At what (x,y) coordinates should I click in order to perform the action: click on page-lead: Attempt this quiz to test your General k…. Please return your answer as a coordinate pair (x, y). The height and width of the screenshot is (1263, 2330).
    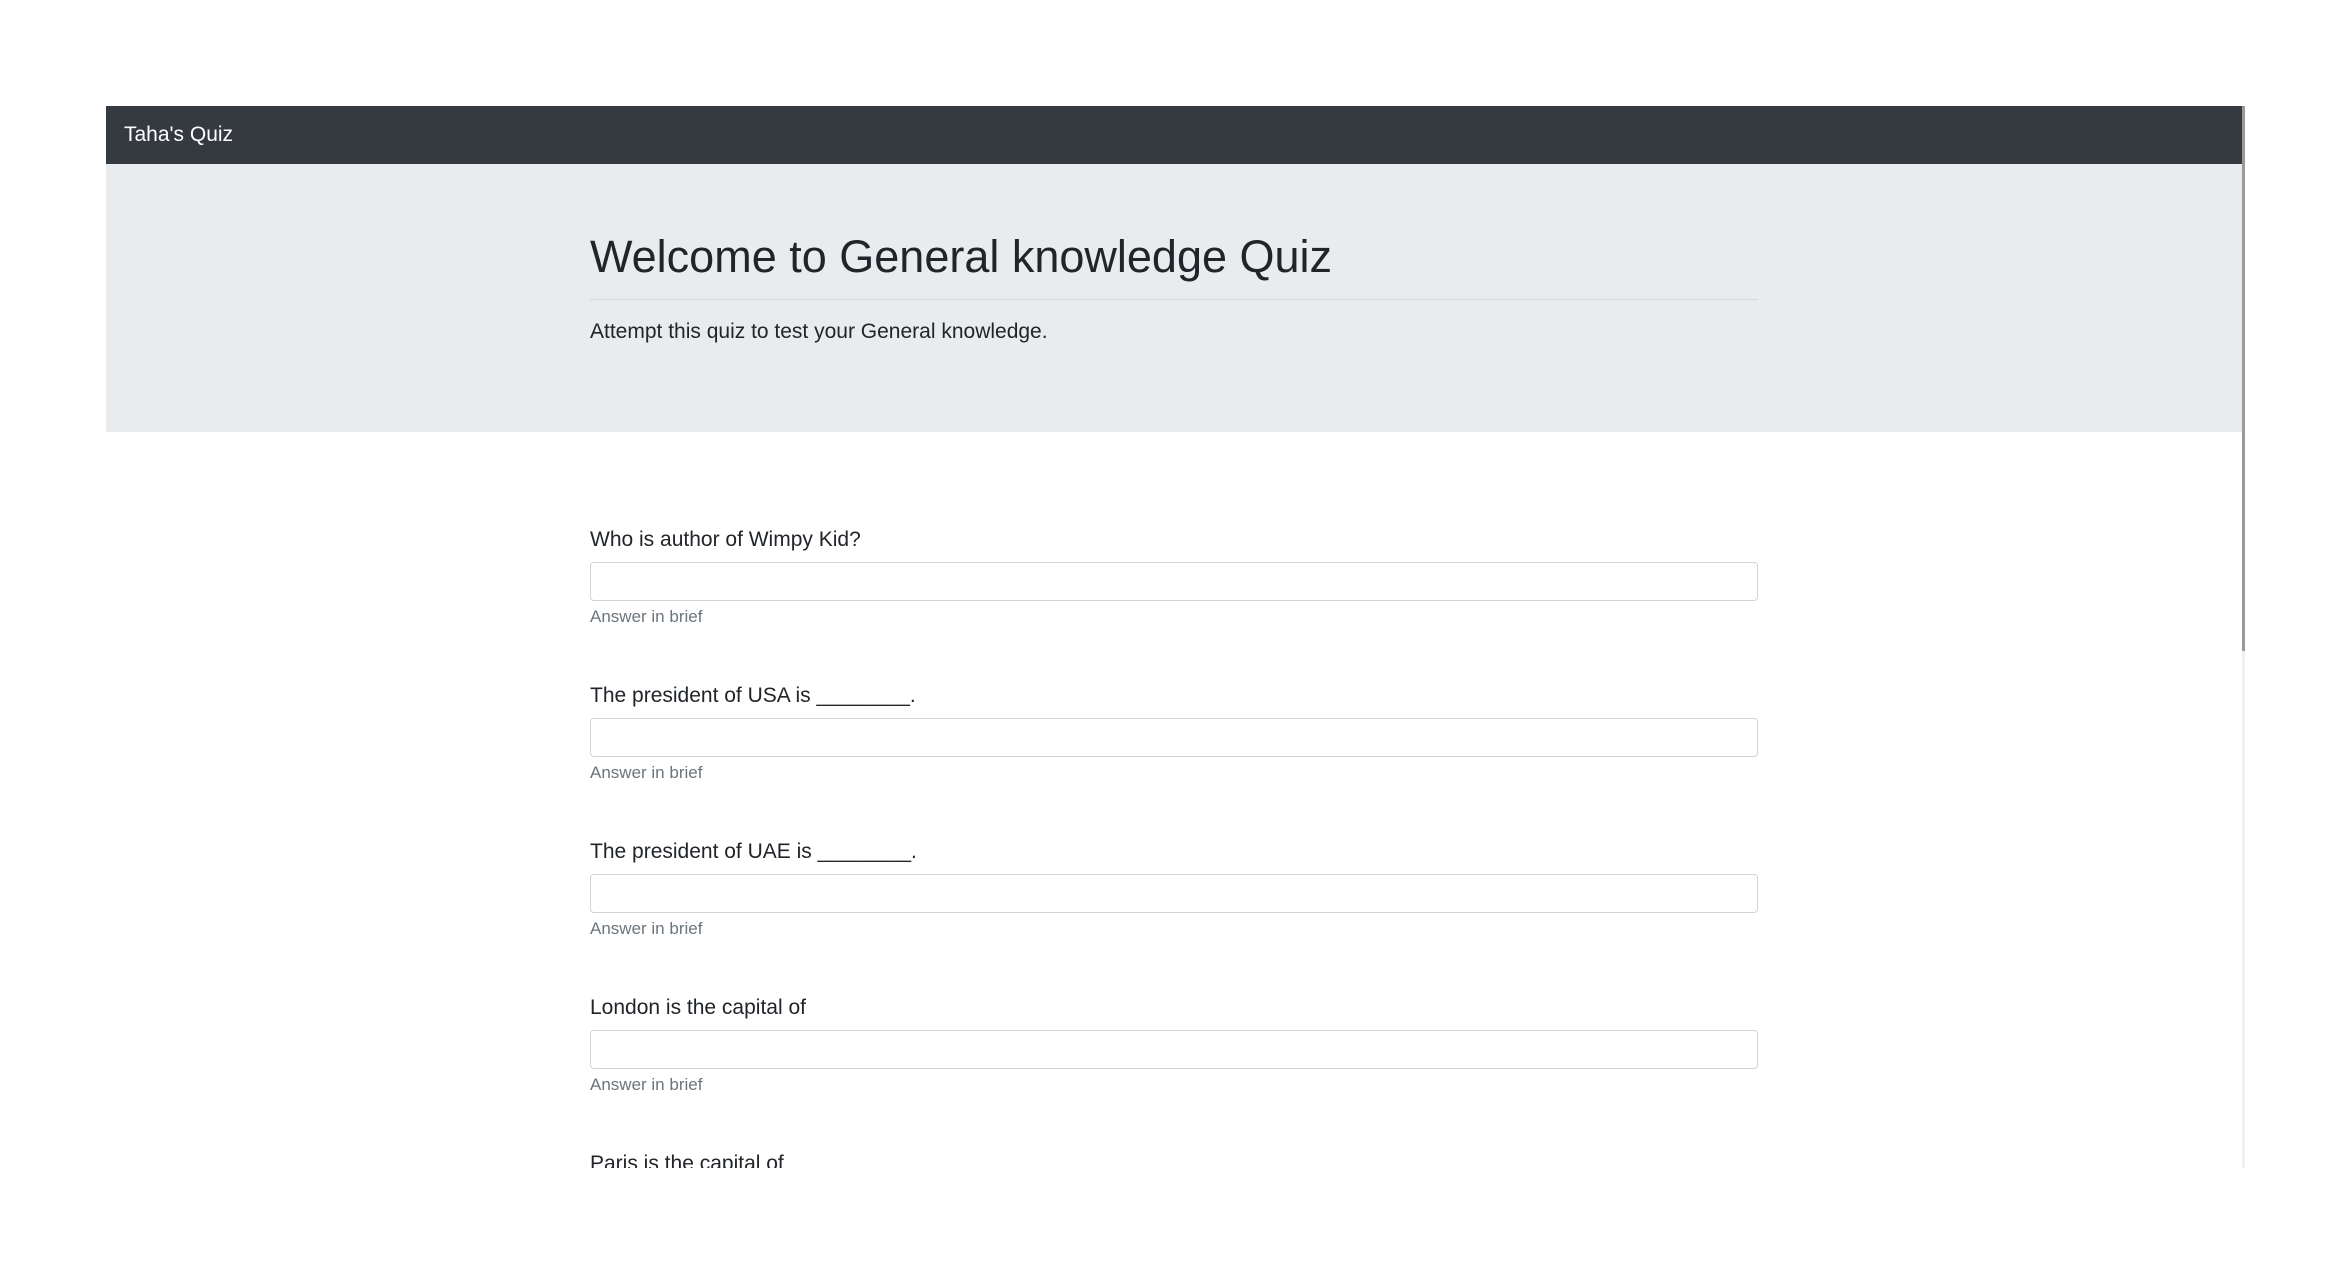
    Looking at the image, I should click on (819, 331).